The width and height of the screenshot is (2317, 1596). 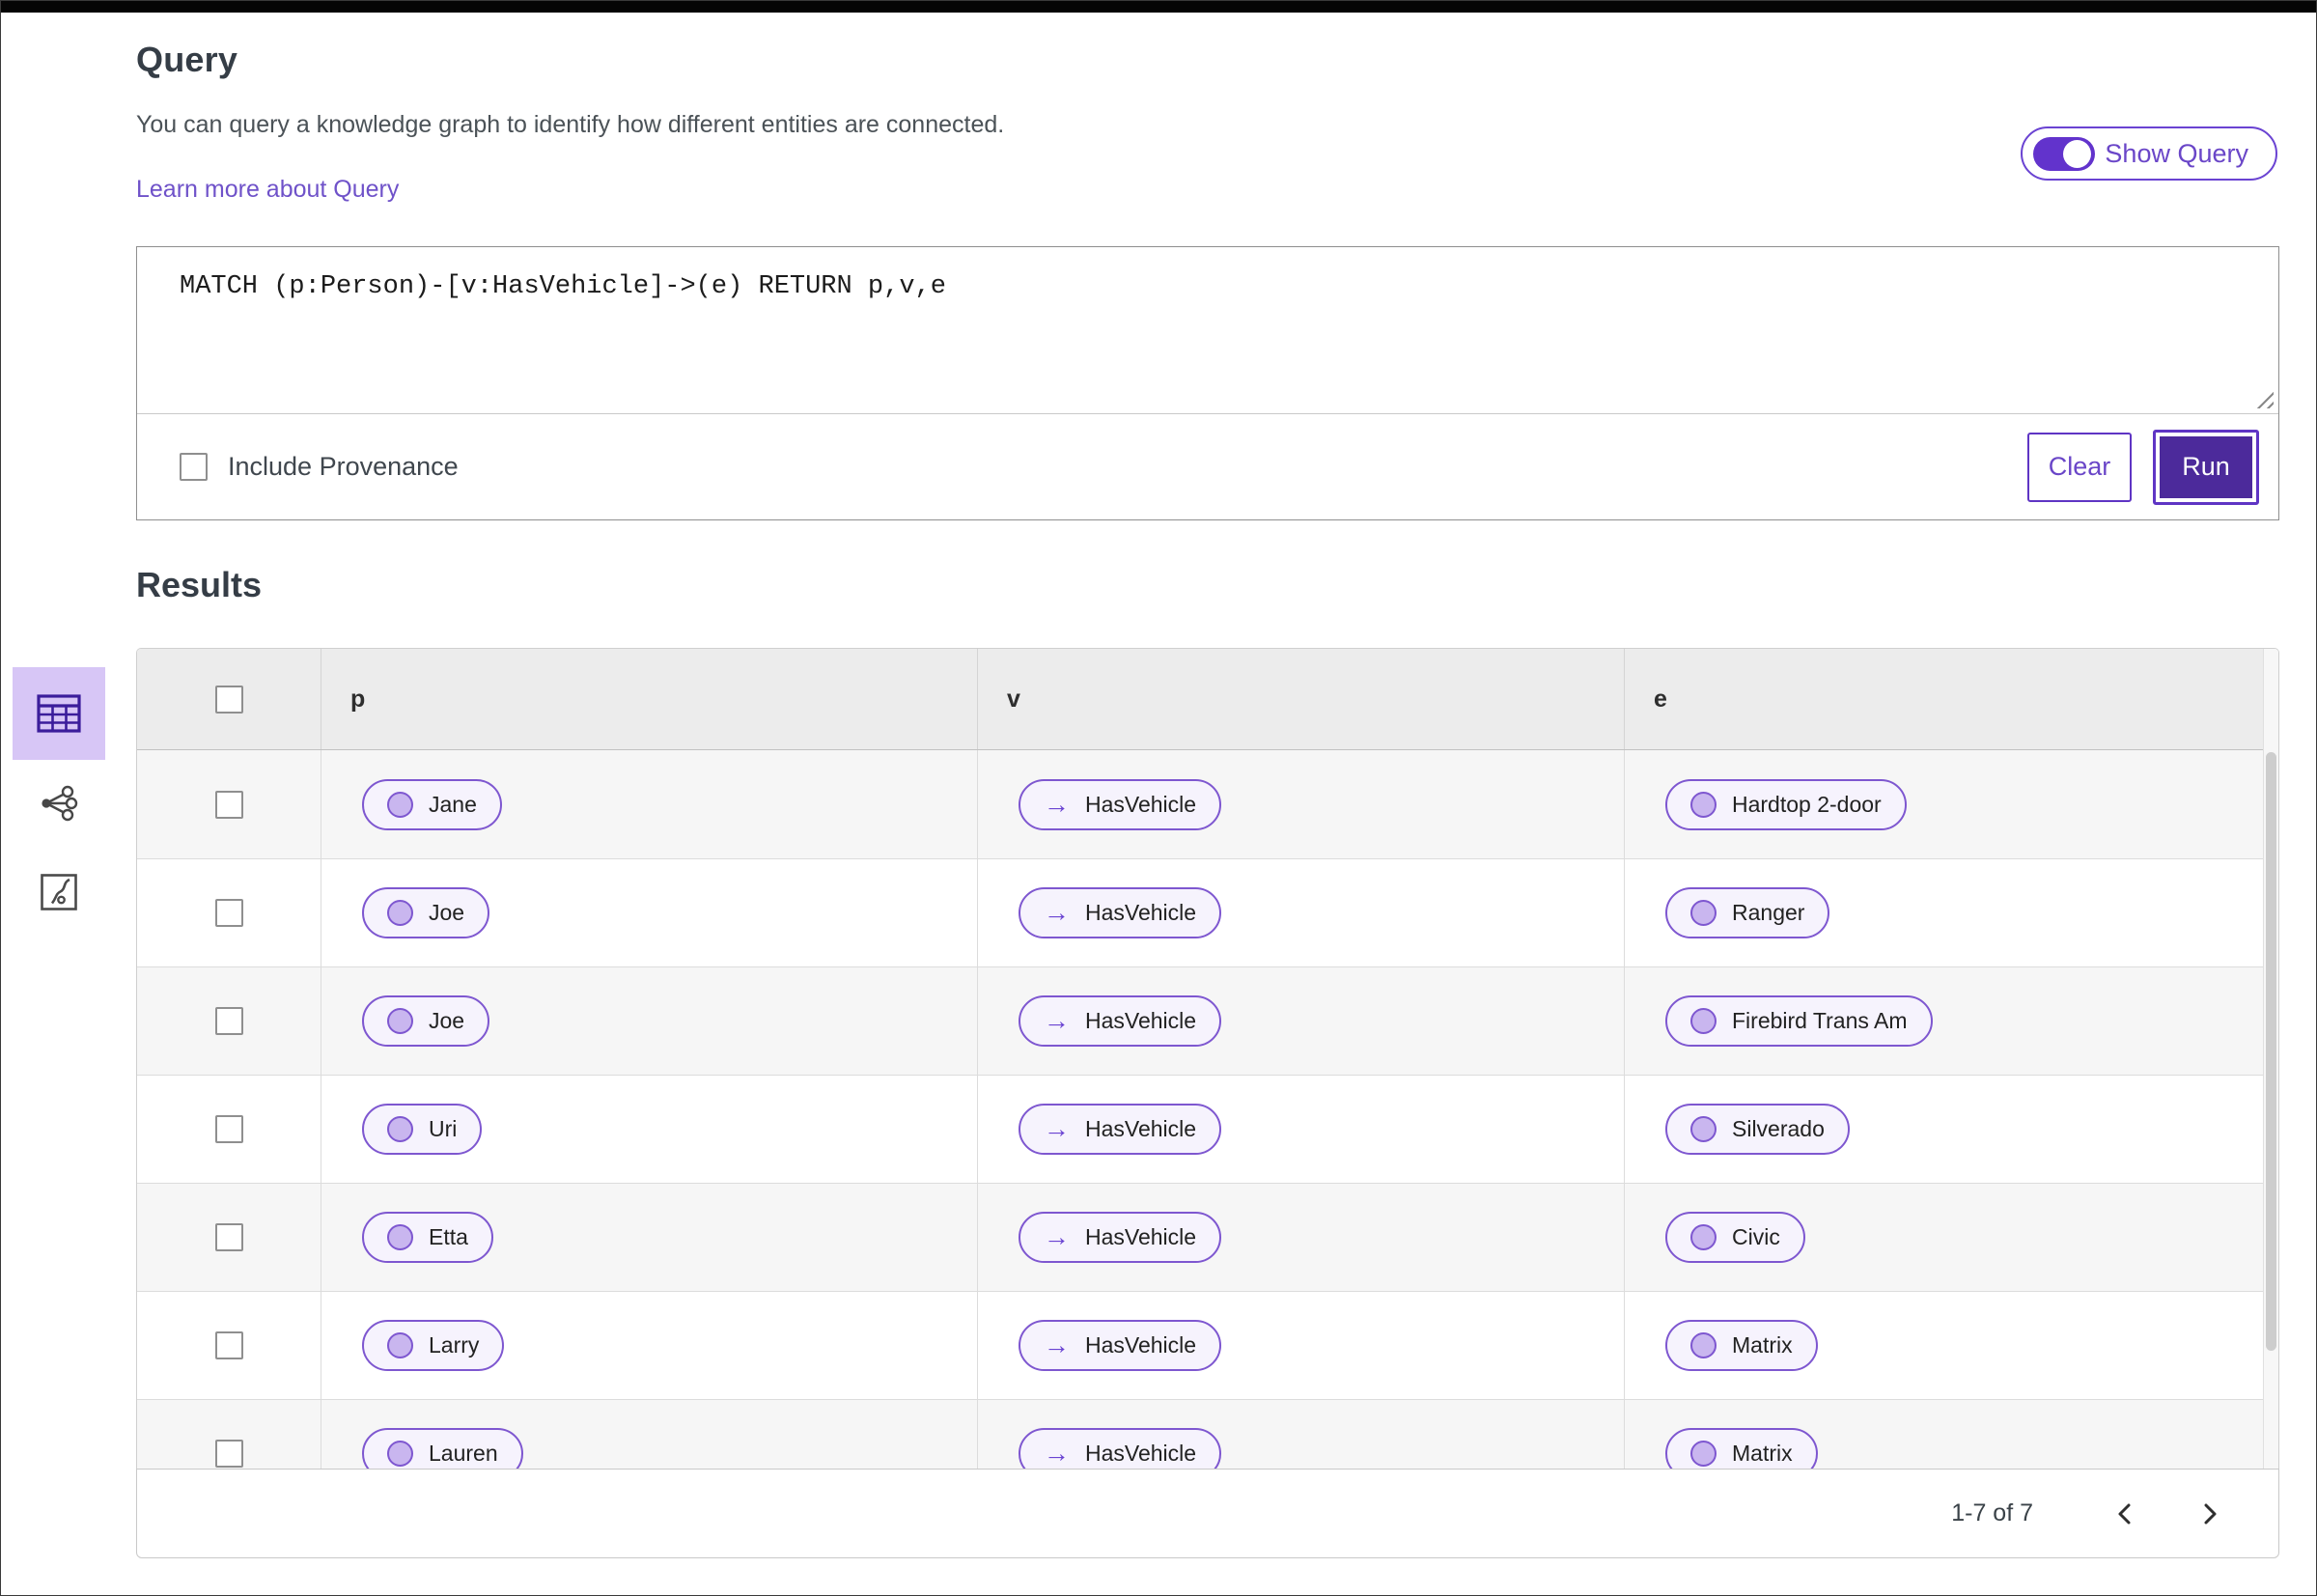 I want to click on node-label: Silverado, so click(x=1778, y=1129).